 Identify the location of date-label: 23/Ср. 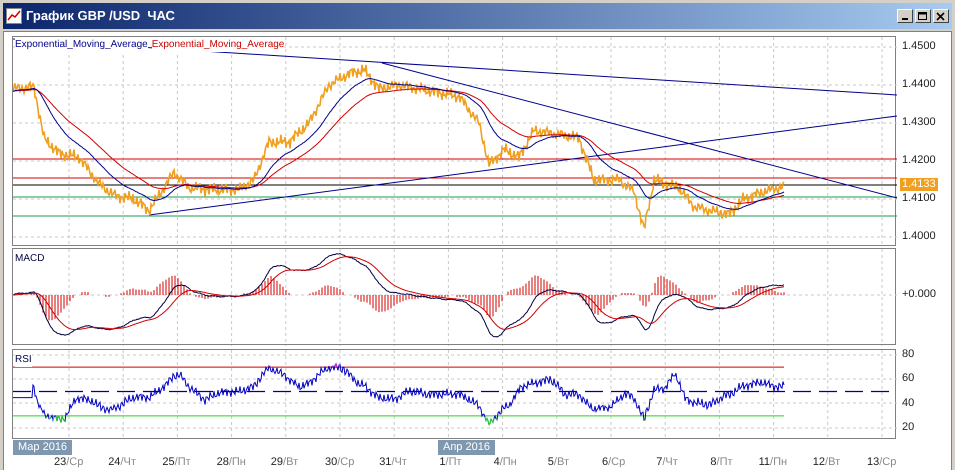
(69, 462).